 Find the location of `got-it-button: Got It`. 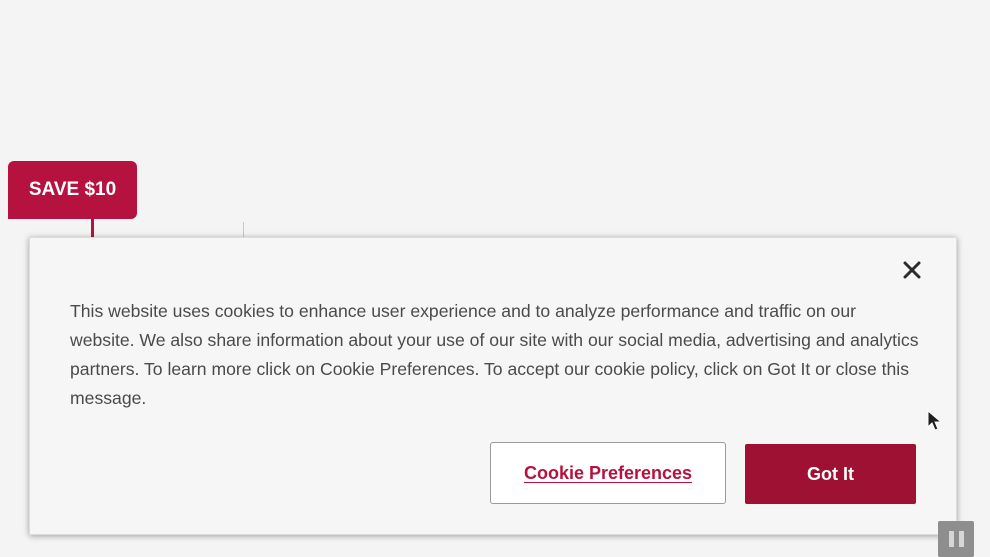

got-it-button: Got It is located at coordinates (830, 474).